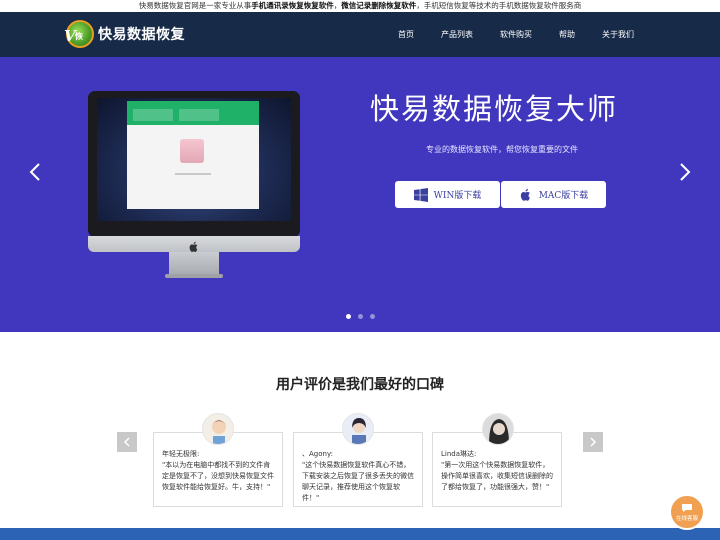 This screenshot has width=720, height=540. I want to click on online-service-button: 在线客服, so click(687, 512).